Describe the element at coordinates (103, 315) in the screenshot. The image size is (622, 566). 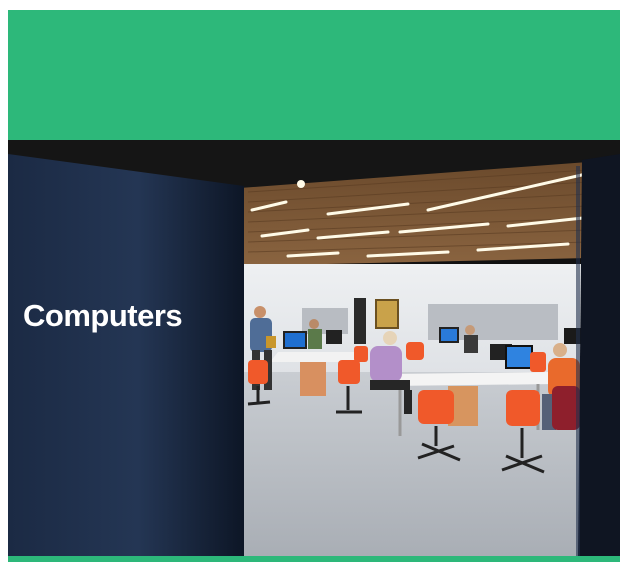
I see `computers-sign-text: Computers` at that location.